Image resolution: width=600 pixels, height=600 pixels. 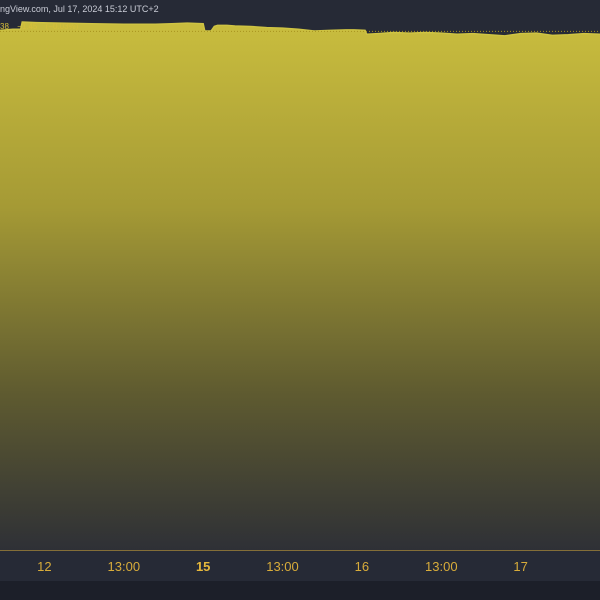 What do you see at coordinates (79, 9) in the screenshot?
I see `chart-source-header: ngView.com, Jul 17, 2024 15:12 UTC+2` at bounding box center [79, 9].